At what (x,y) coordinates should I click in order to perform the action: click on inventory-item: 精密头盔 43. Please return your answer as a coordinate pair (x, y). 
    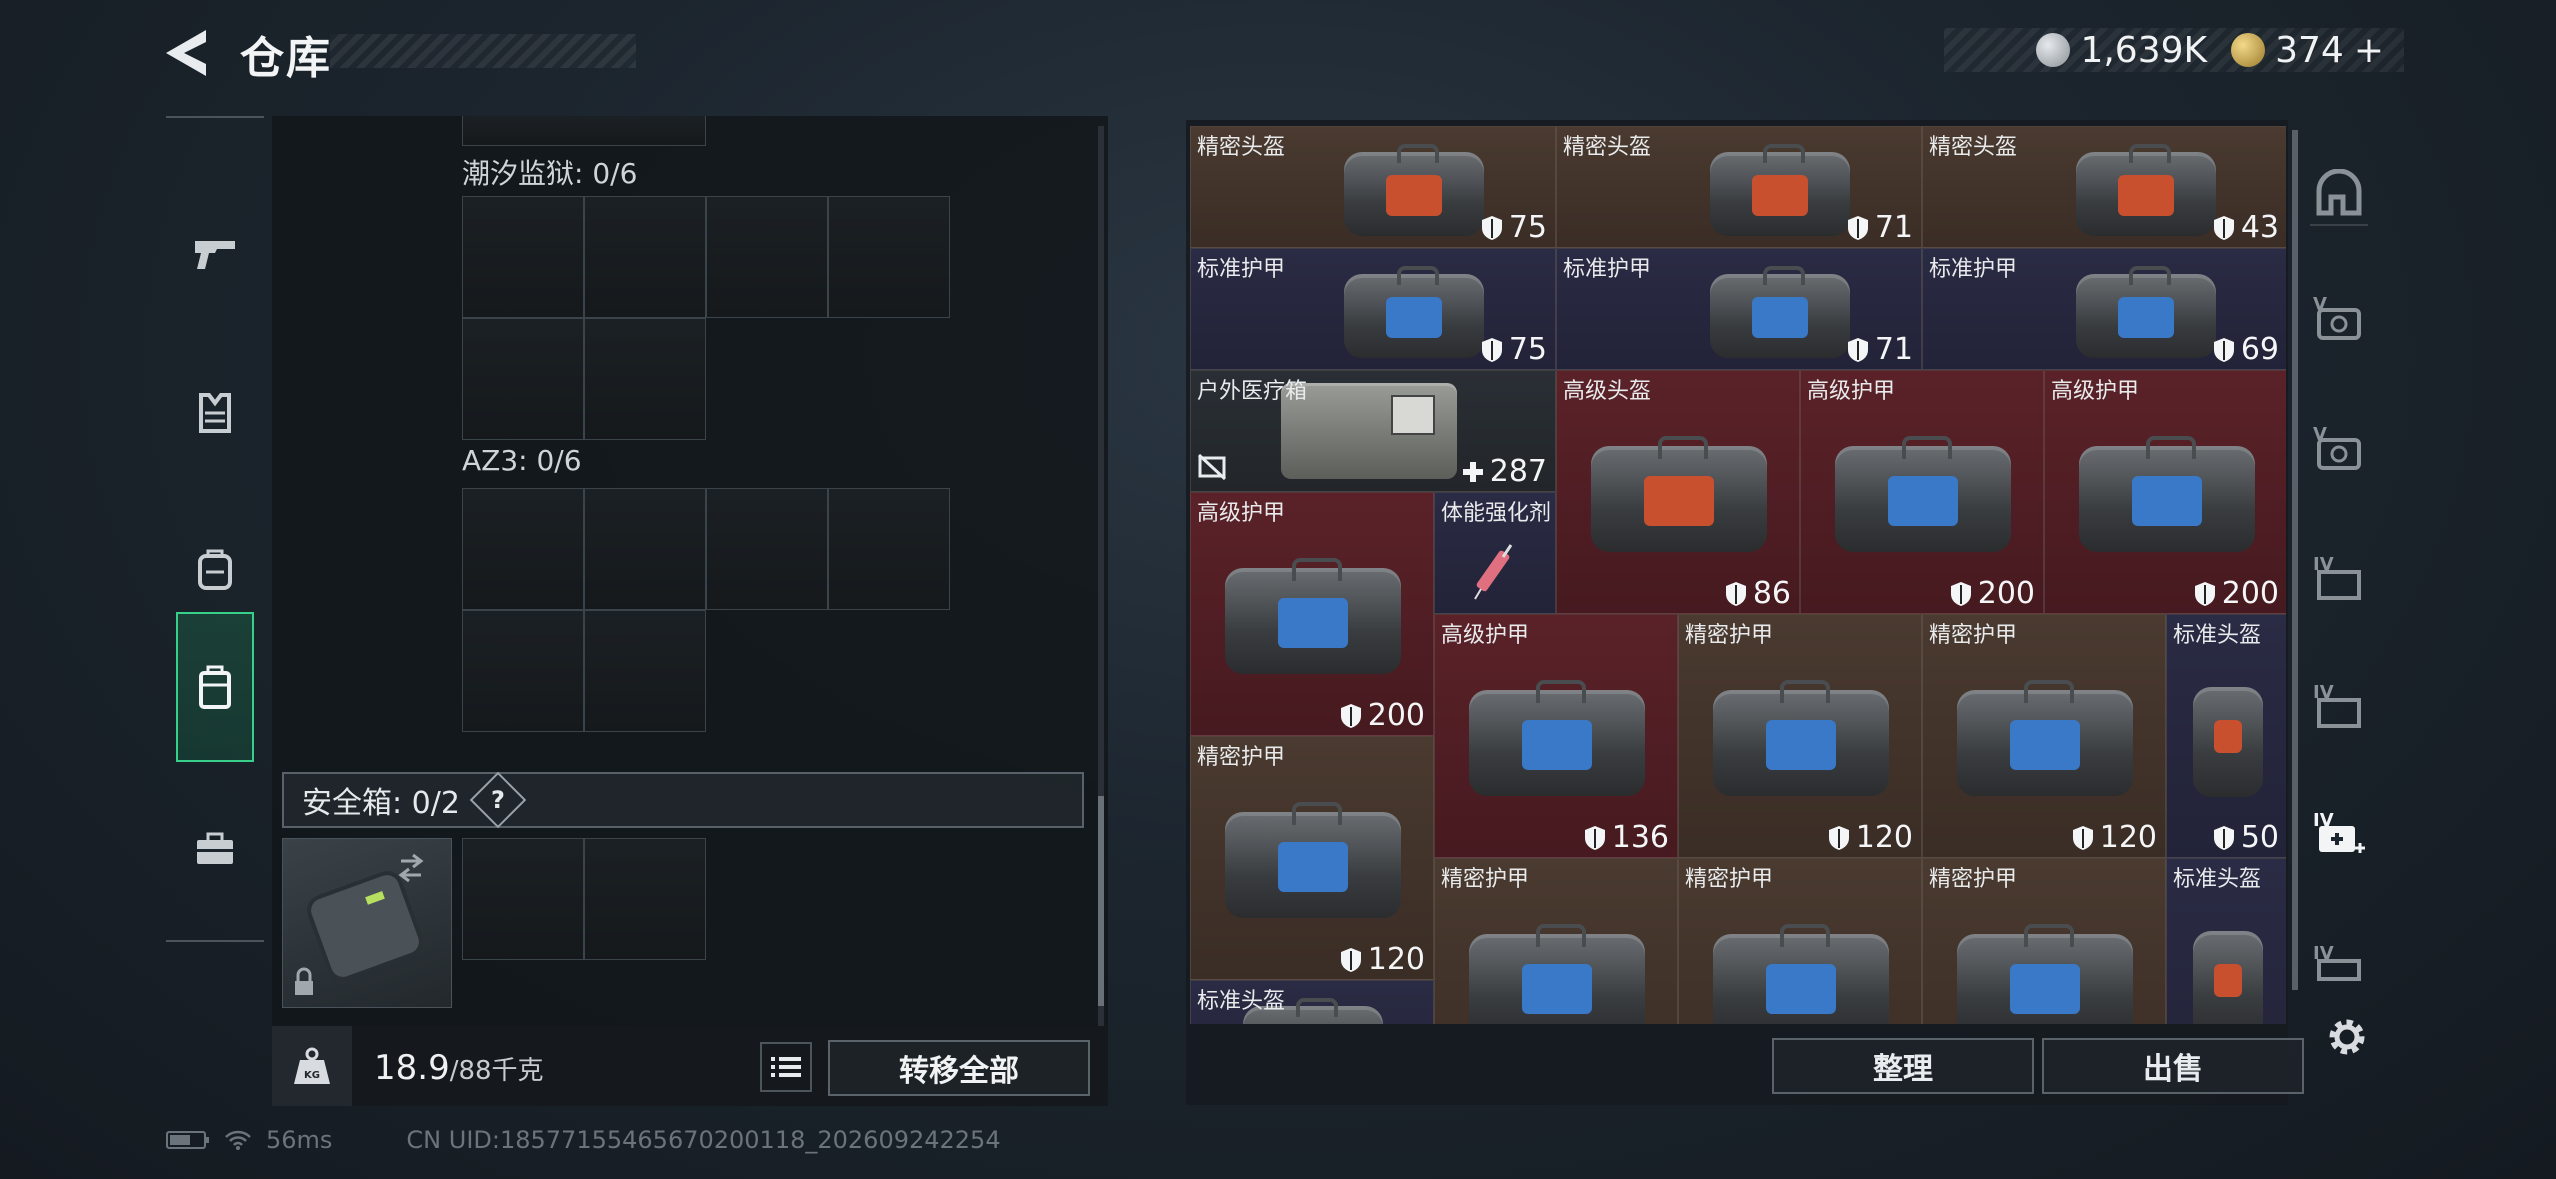
    Looking at the image, I should click on (2104, 187).